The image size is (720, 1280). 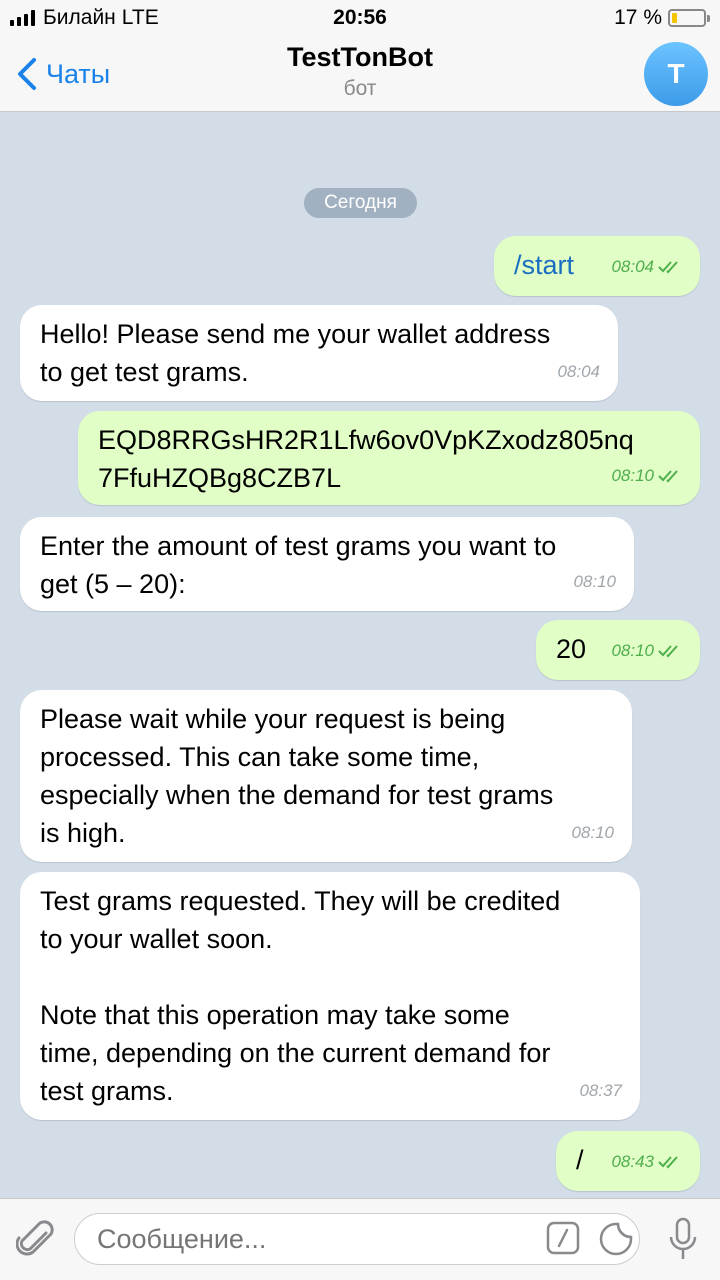 I want to click on message-time: 08:37, so click(x=600, y=1090).